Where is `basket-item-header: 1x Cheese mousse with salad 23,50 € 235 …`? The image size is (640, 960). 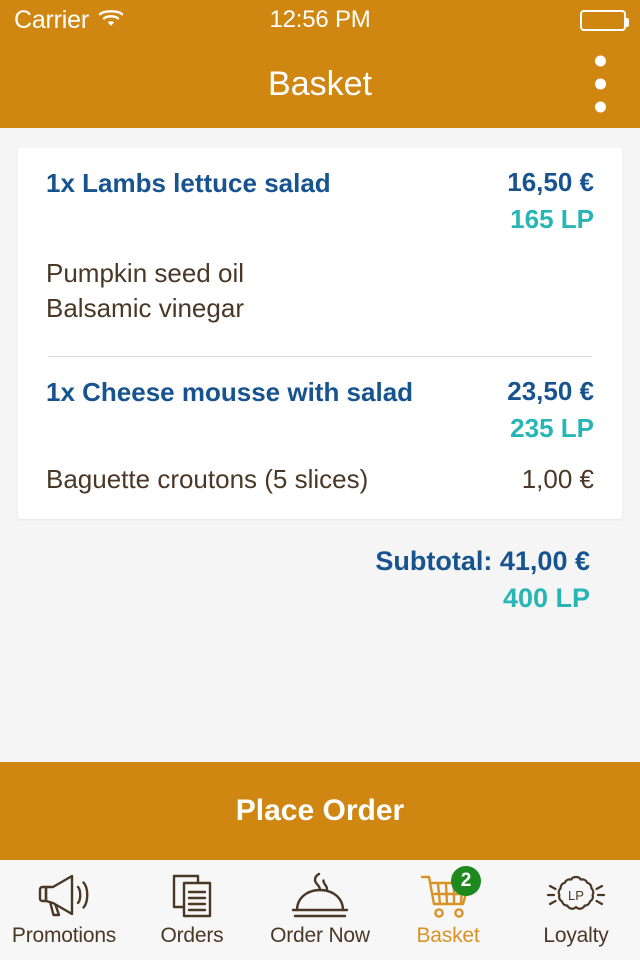
basket-item-header: 1x Cheese mousse with salad 23,50 € 235 … is located at coordinates (320, 411).